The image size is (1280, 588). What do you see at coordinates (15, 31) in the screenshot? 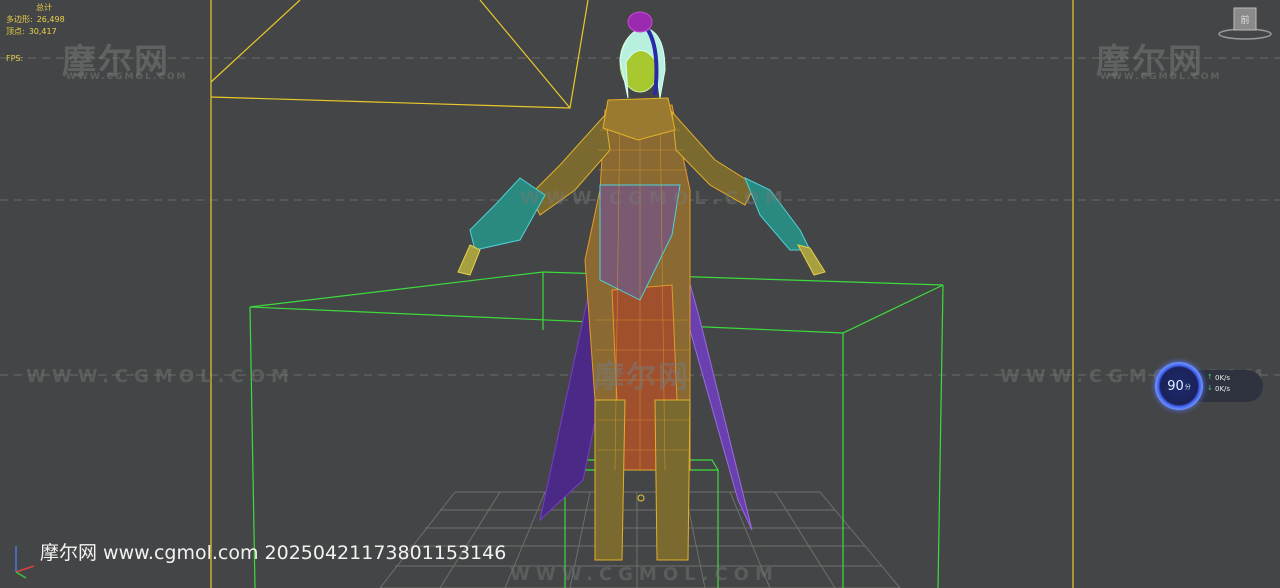
I see `vertices-label: 顶点:` at bounding box center [15, 31].